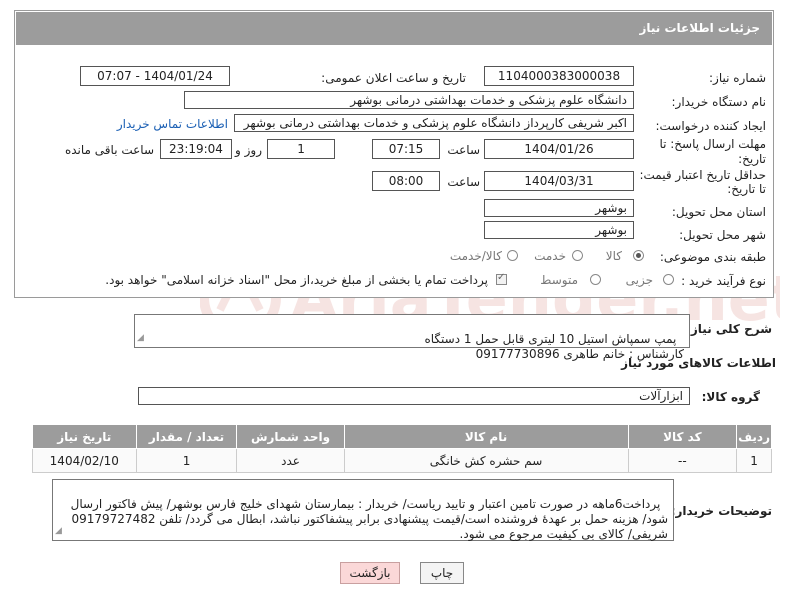 This screenshot has height=598, width=788. Describe the element at coordinates (719, 102) in the screenshot. I see `buyer-org-label: نام دستگاه خریدار:` at that location.